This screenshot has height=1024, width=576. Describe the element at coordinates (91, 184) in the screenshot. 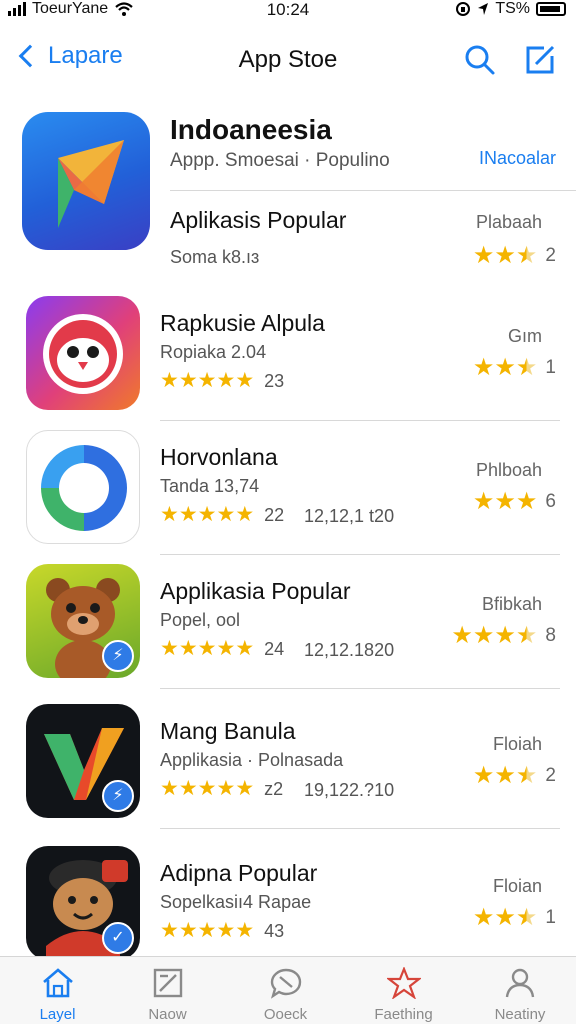

I see `paper-plane-icon` at that location.